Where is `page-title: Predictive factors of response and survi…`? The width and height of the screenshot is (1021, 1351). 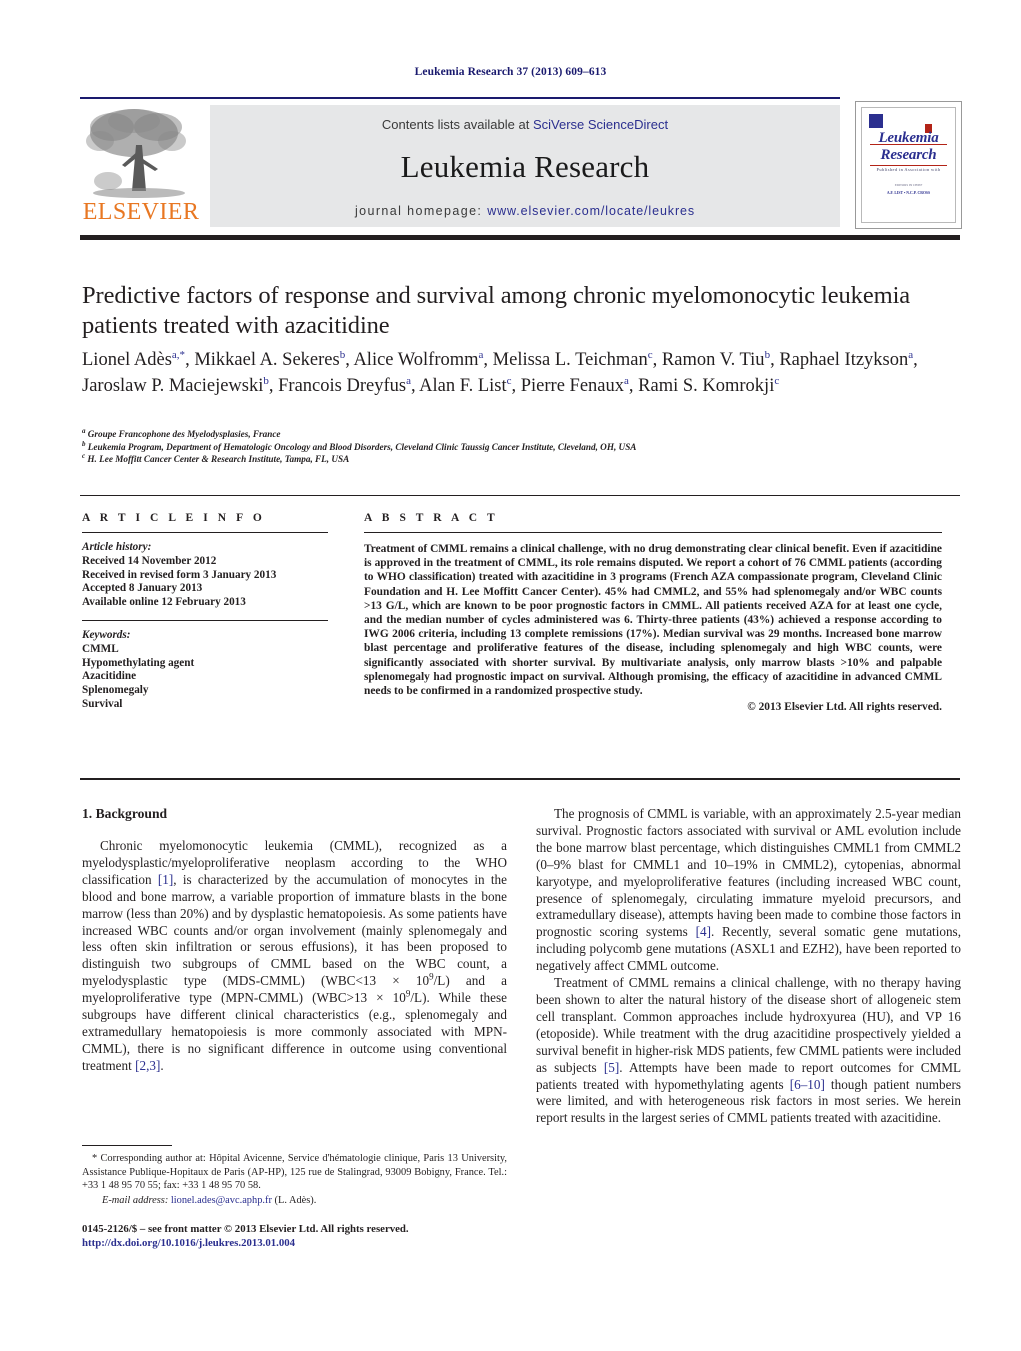
page-title: Predictive factors of response and survi… is located at coordinates (496, 310).